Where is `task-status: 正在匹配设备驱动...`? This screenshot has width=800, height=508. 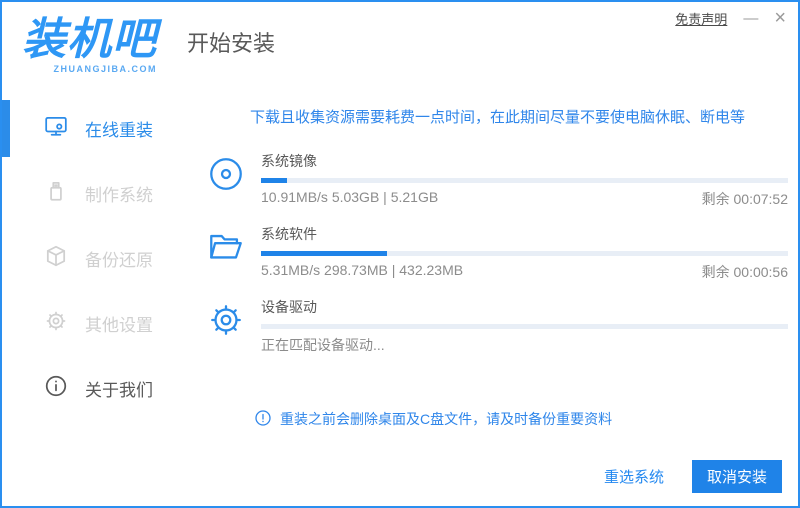 task-status: 正在匹配设备驱动... is located at coordinates (323, 345).